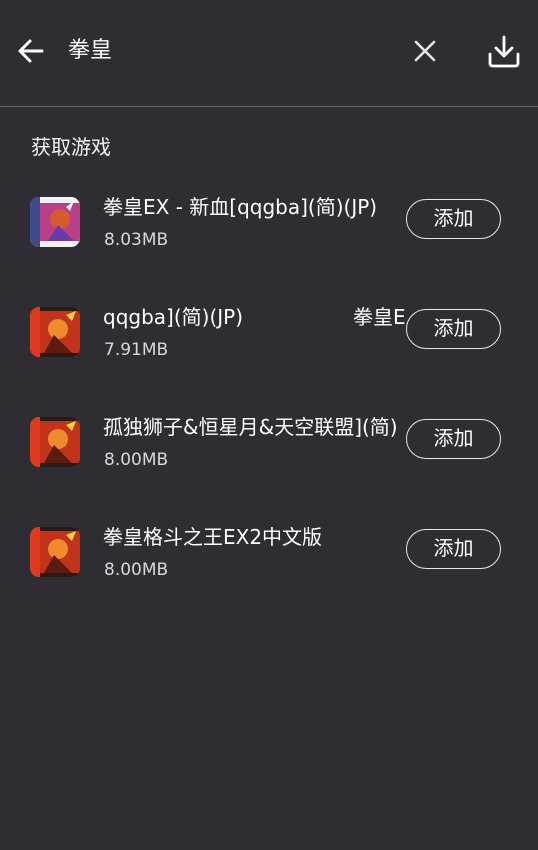 This screenshot has height=850, width=538. I want to click on game-name-container: 孤独狮子&恒星月&天空联盟](简), so click(255, 427).